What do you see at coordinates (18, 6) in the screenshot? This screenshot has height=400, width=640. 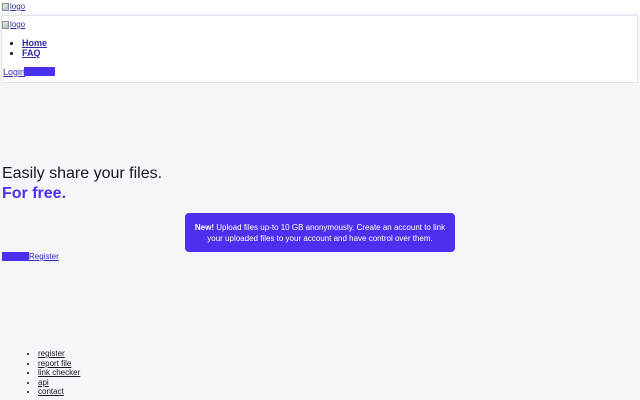 I see `top-logo-alt-text: logo` at bounding box center [18, 6].